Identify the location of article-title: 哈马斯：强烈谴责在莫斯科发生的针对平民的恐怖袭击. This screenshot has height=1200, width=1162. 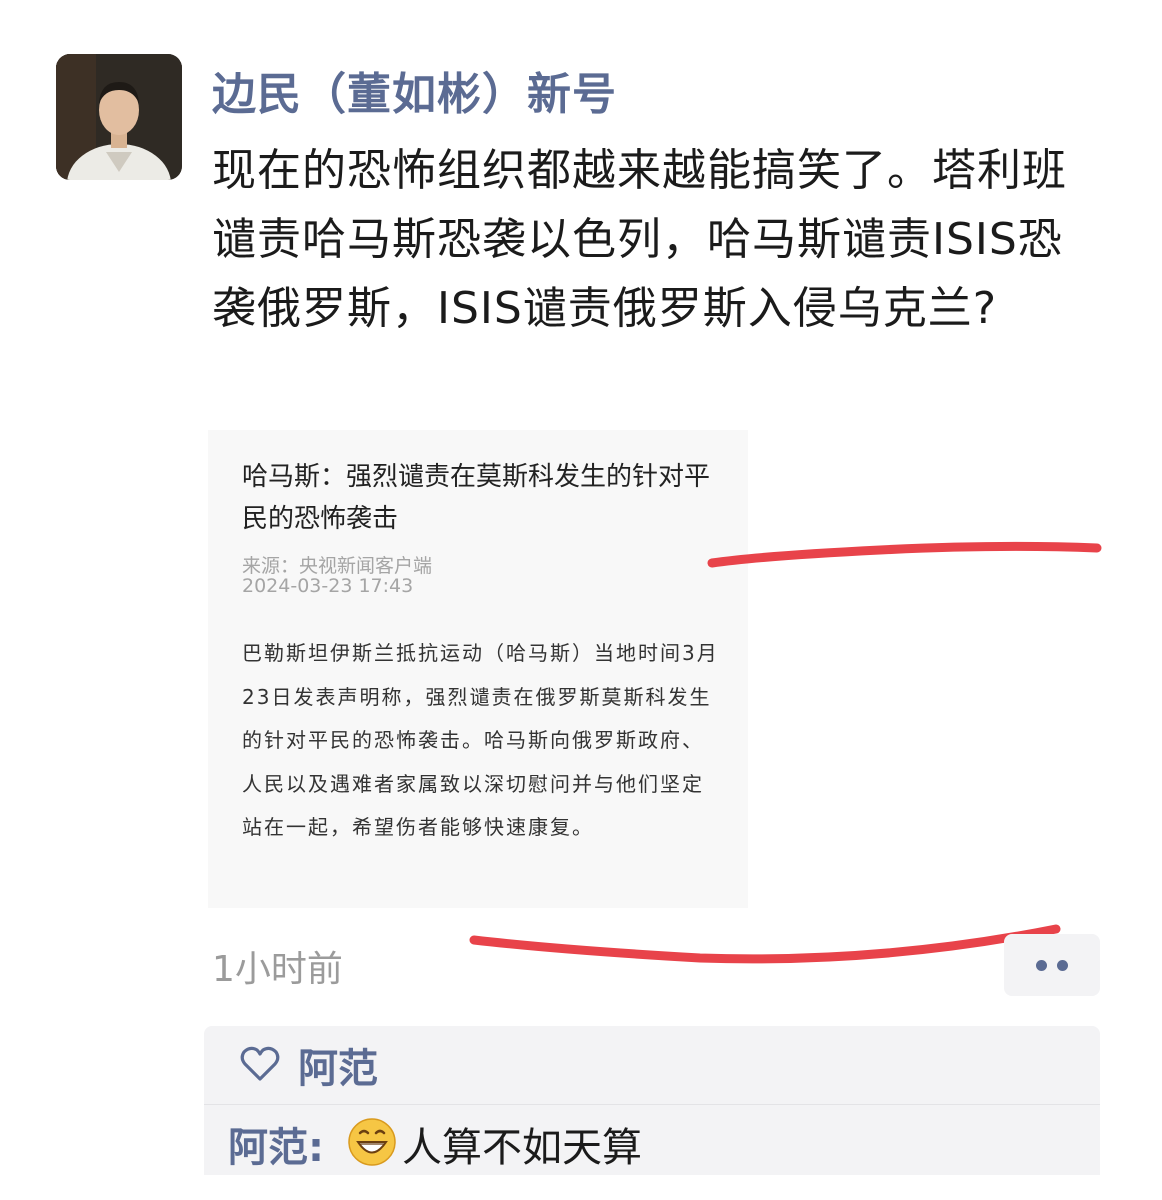
(476, 498).